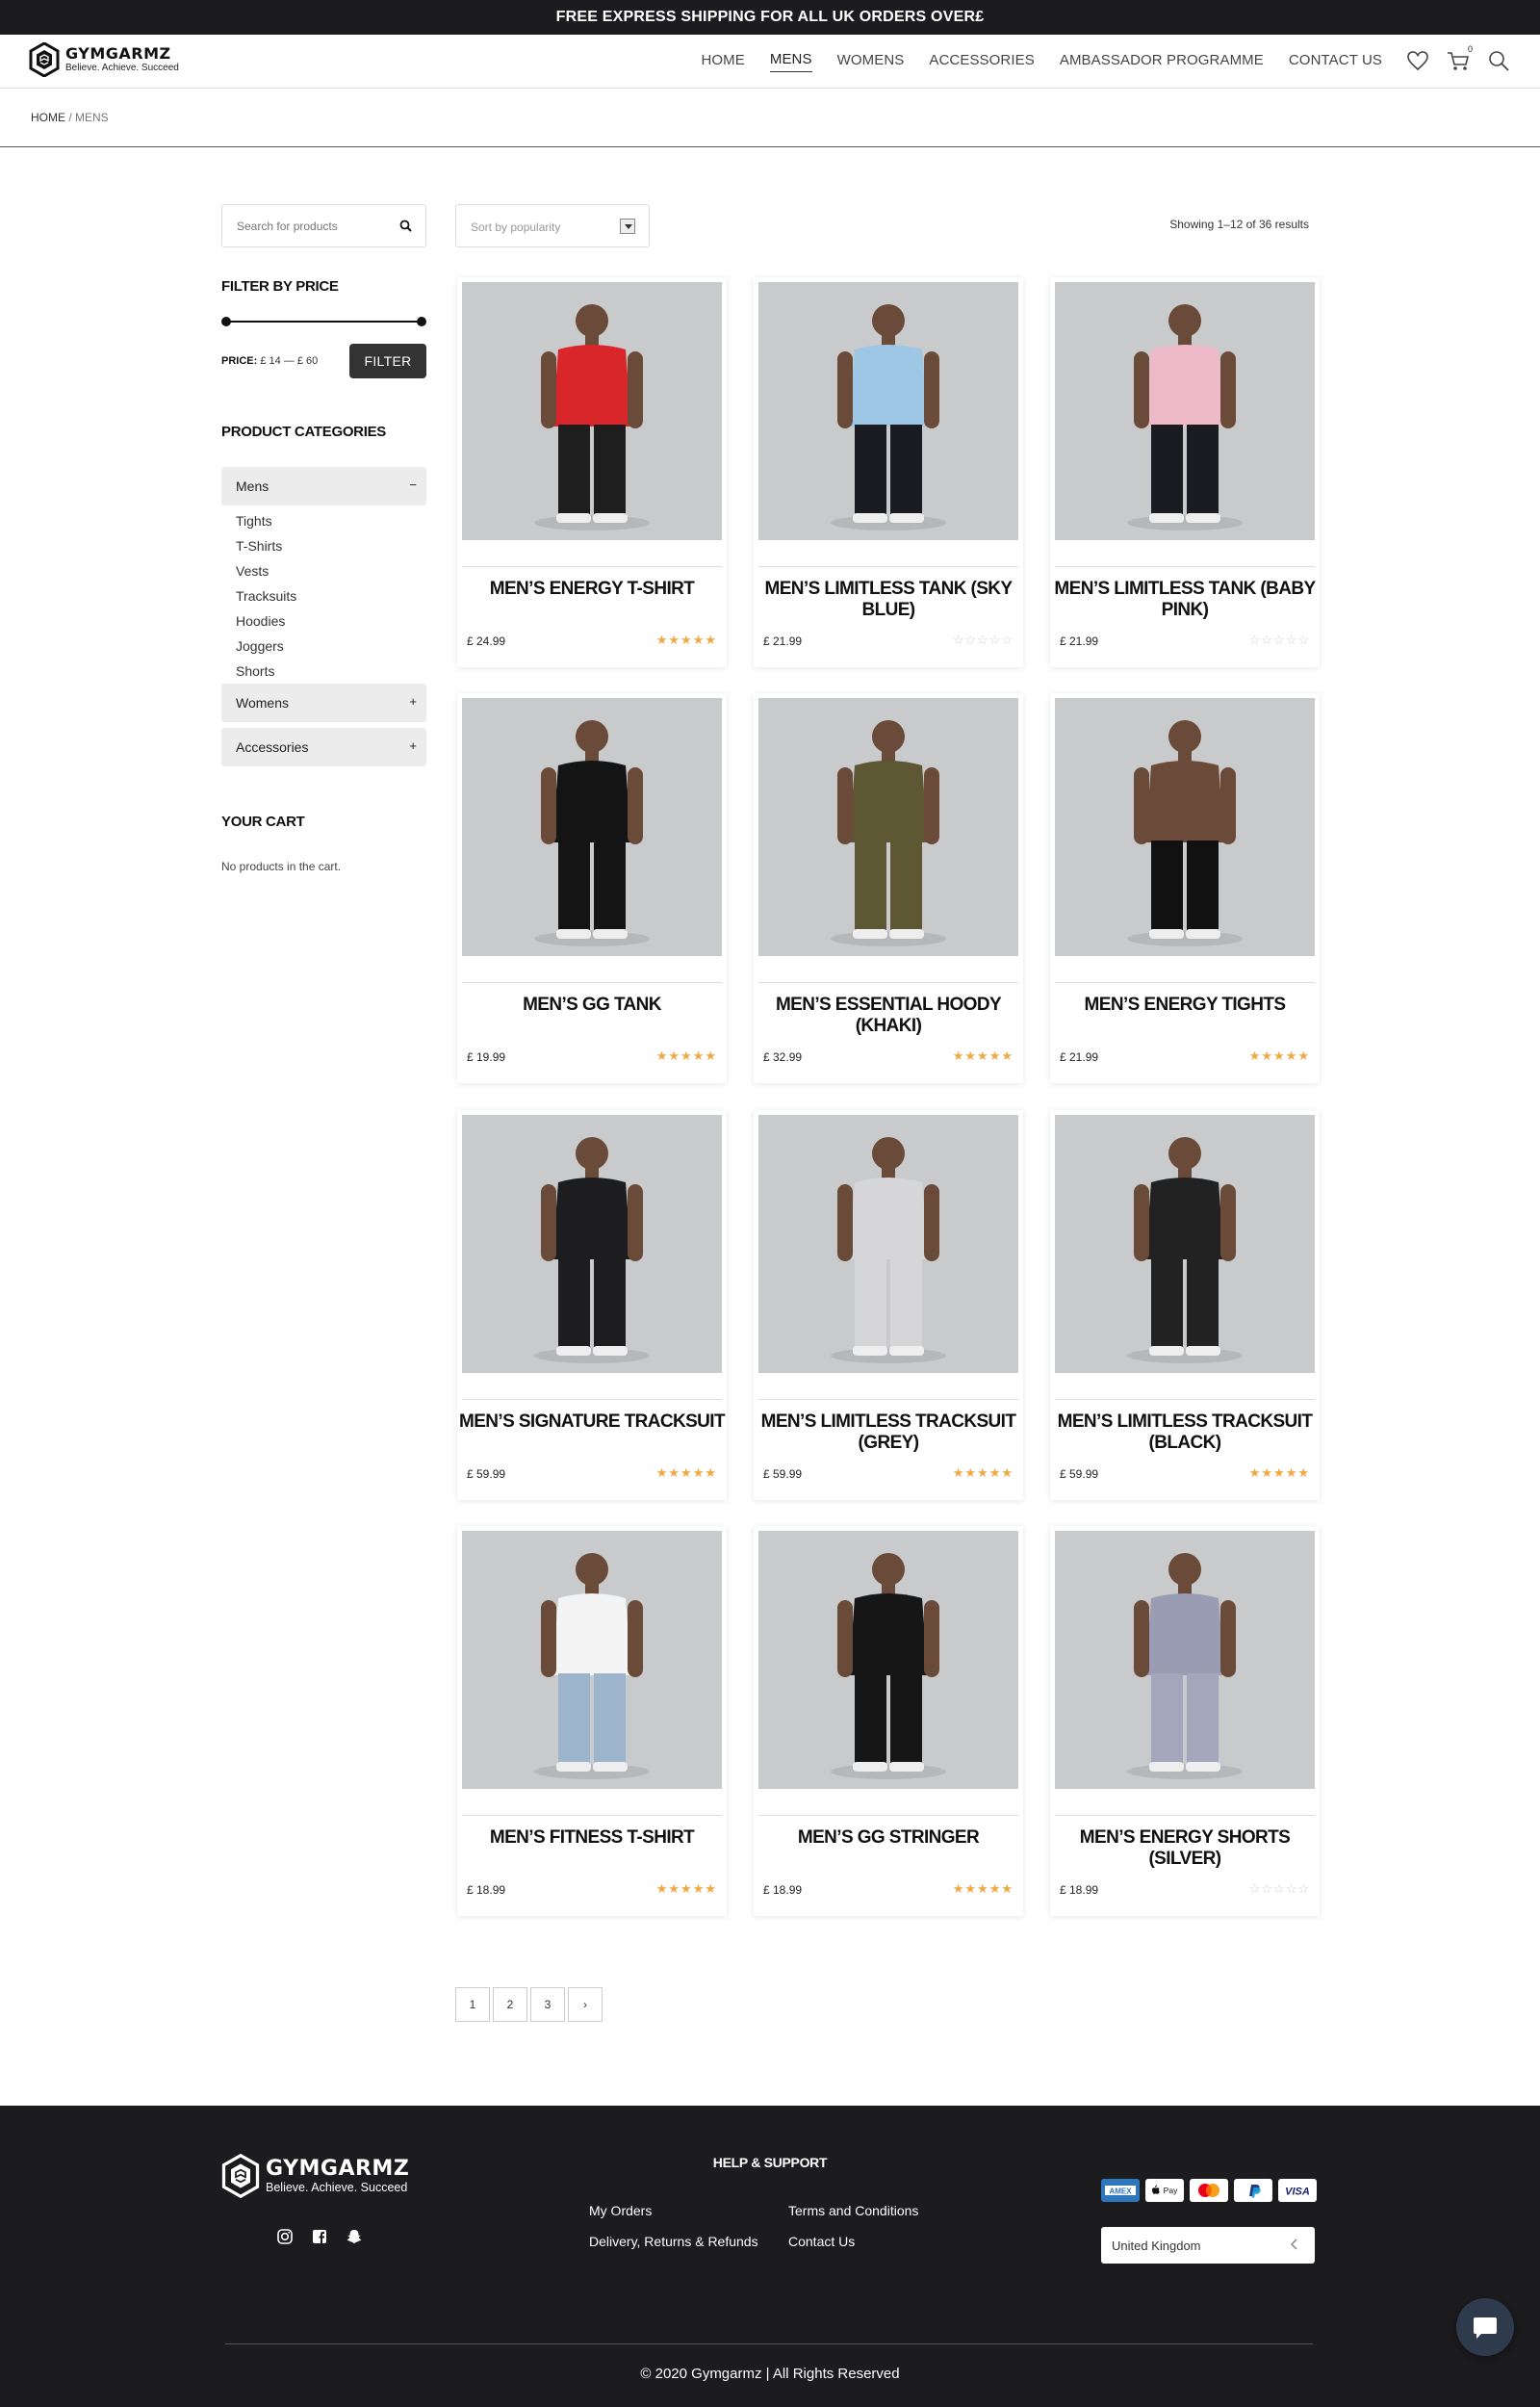 The width and height of the screenshot is (1540, 2407). Describe the element at coordinates (1297, 2192) in the screenshot. I see `svg-text: VISA` at that location.